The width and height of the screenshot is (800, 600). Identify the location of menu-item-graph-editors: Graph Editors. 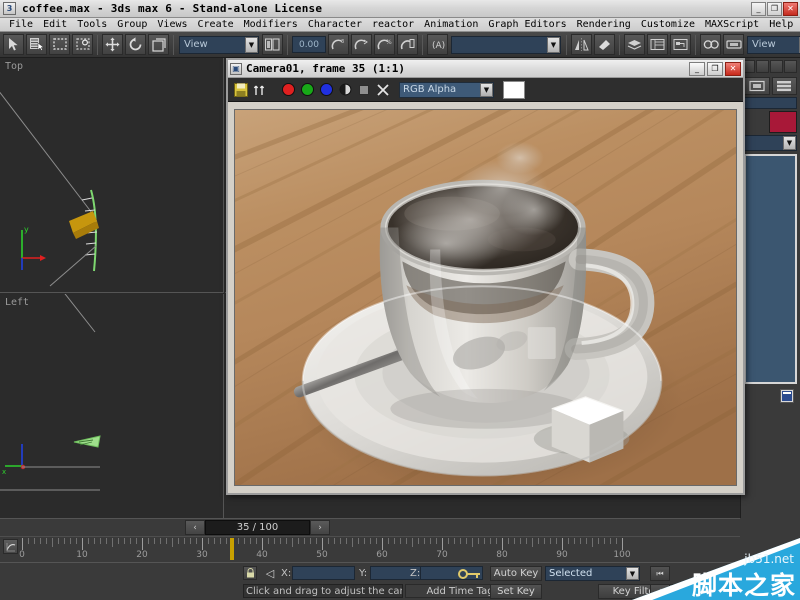
(527, 24).